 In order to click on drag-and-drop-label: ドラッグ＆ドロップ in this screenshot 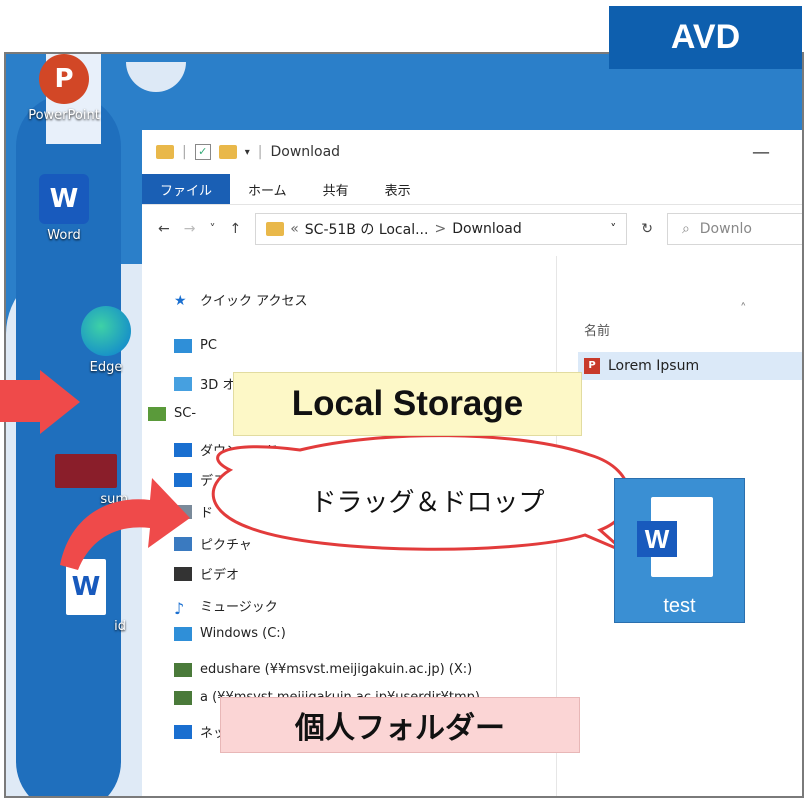, I will do `click(427, 502)`.